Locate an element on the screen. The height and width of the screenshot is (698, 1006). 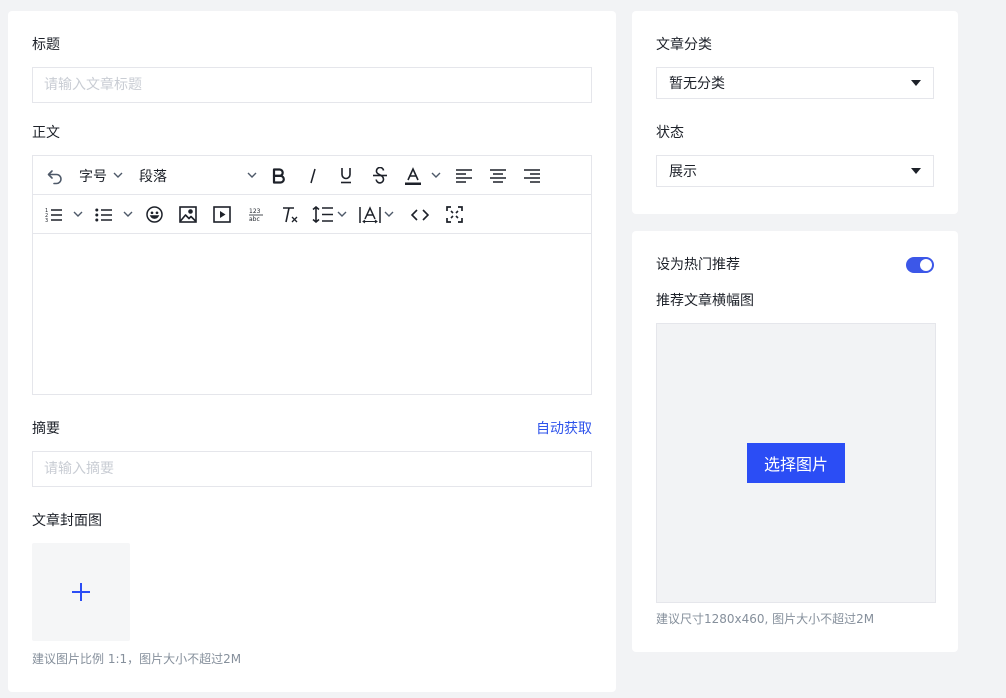
hot-recommend-label: 设为热门推荐 is located at coordinates (698, 265).